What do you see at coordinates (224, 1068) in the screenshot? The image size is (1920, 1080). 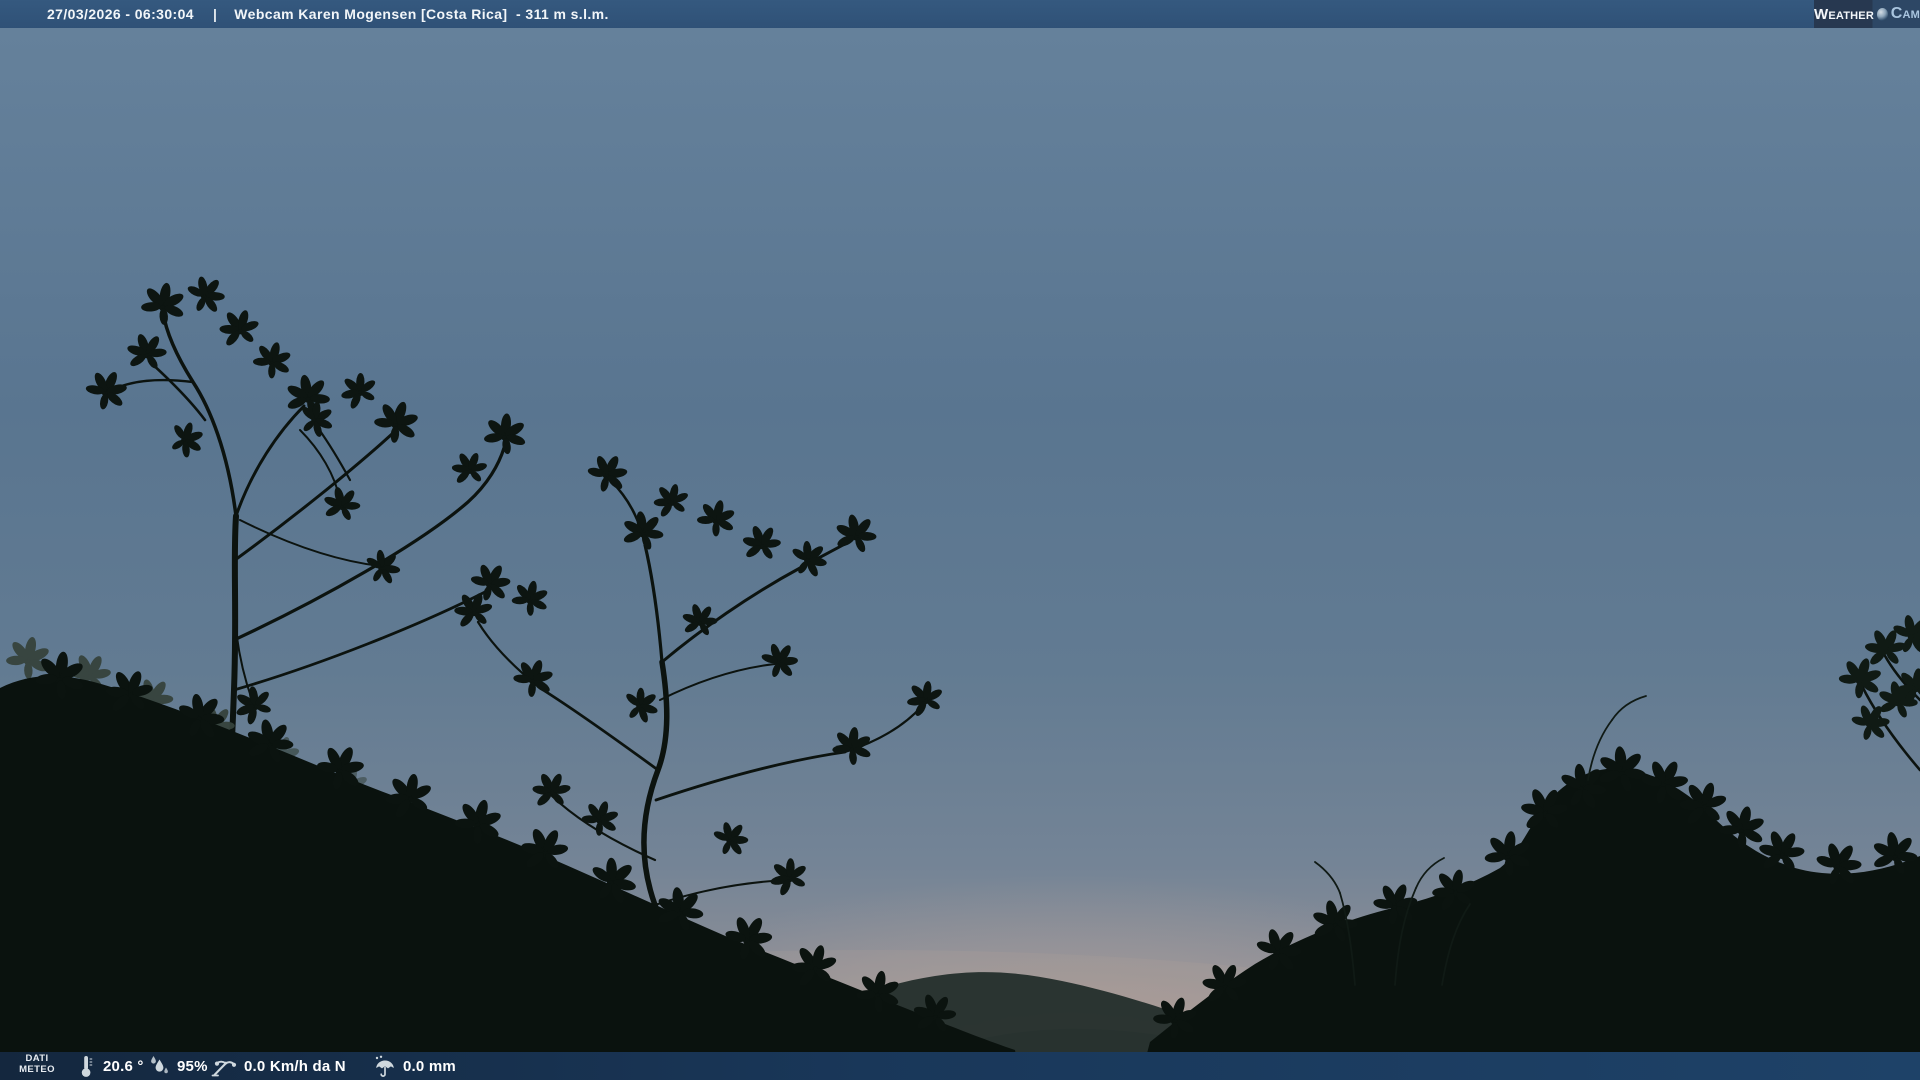 I see `wind-anemometer-icon` at bounding box center [224, 1068].